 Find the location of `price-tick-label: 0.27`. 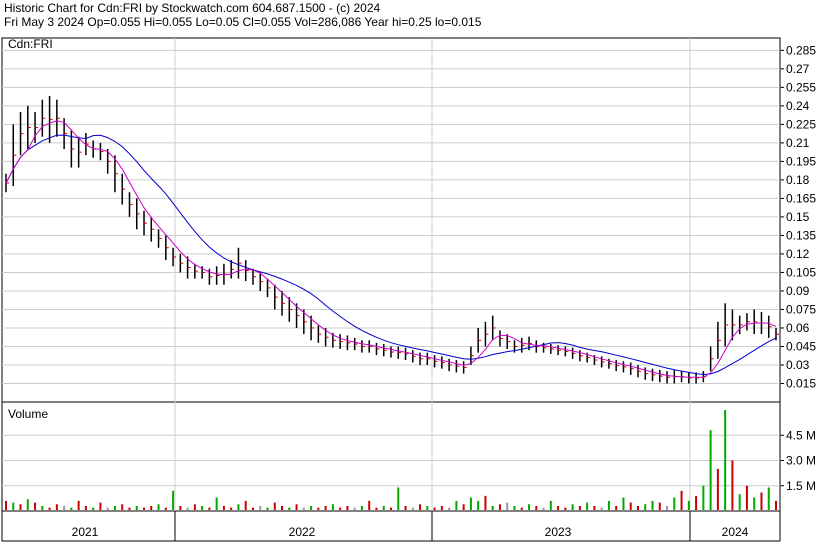

price-tick-label: 0.27 is located at coordinates (798, 69).